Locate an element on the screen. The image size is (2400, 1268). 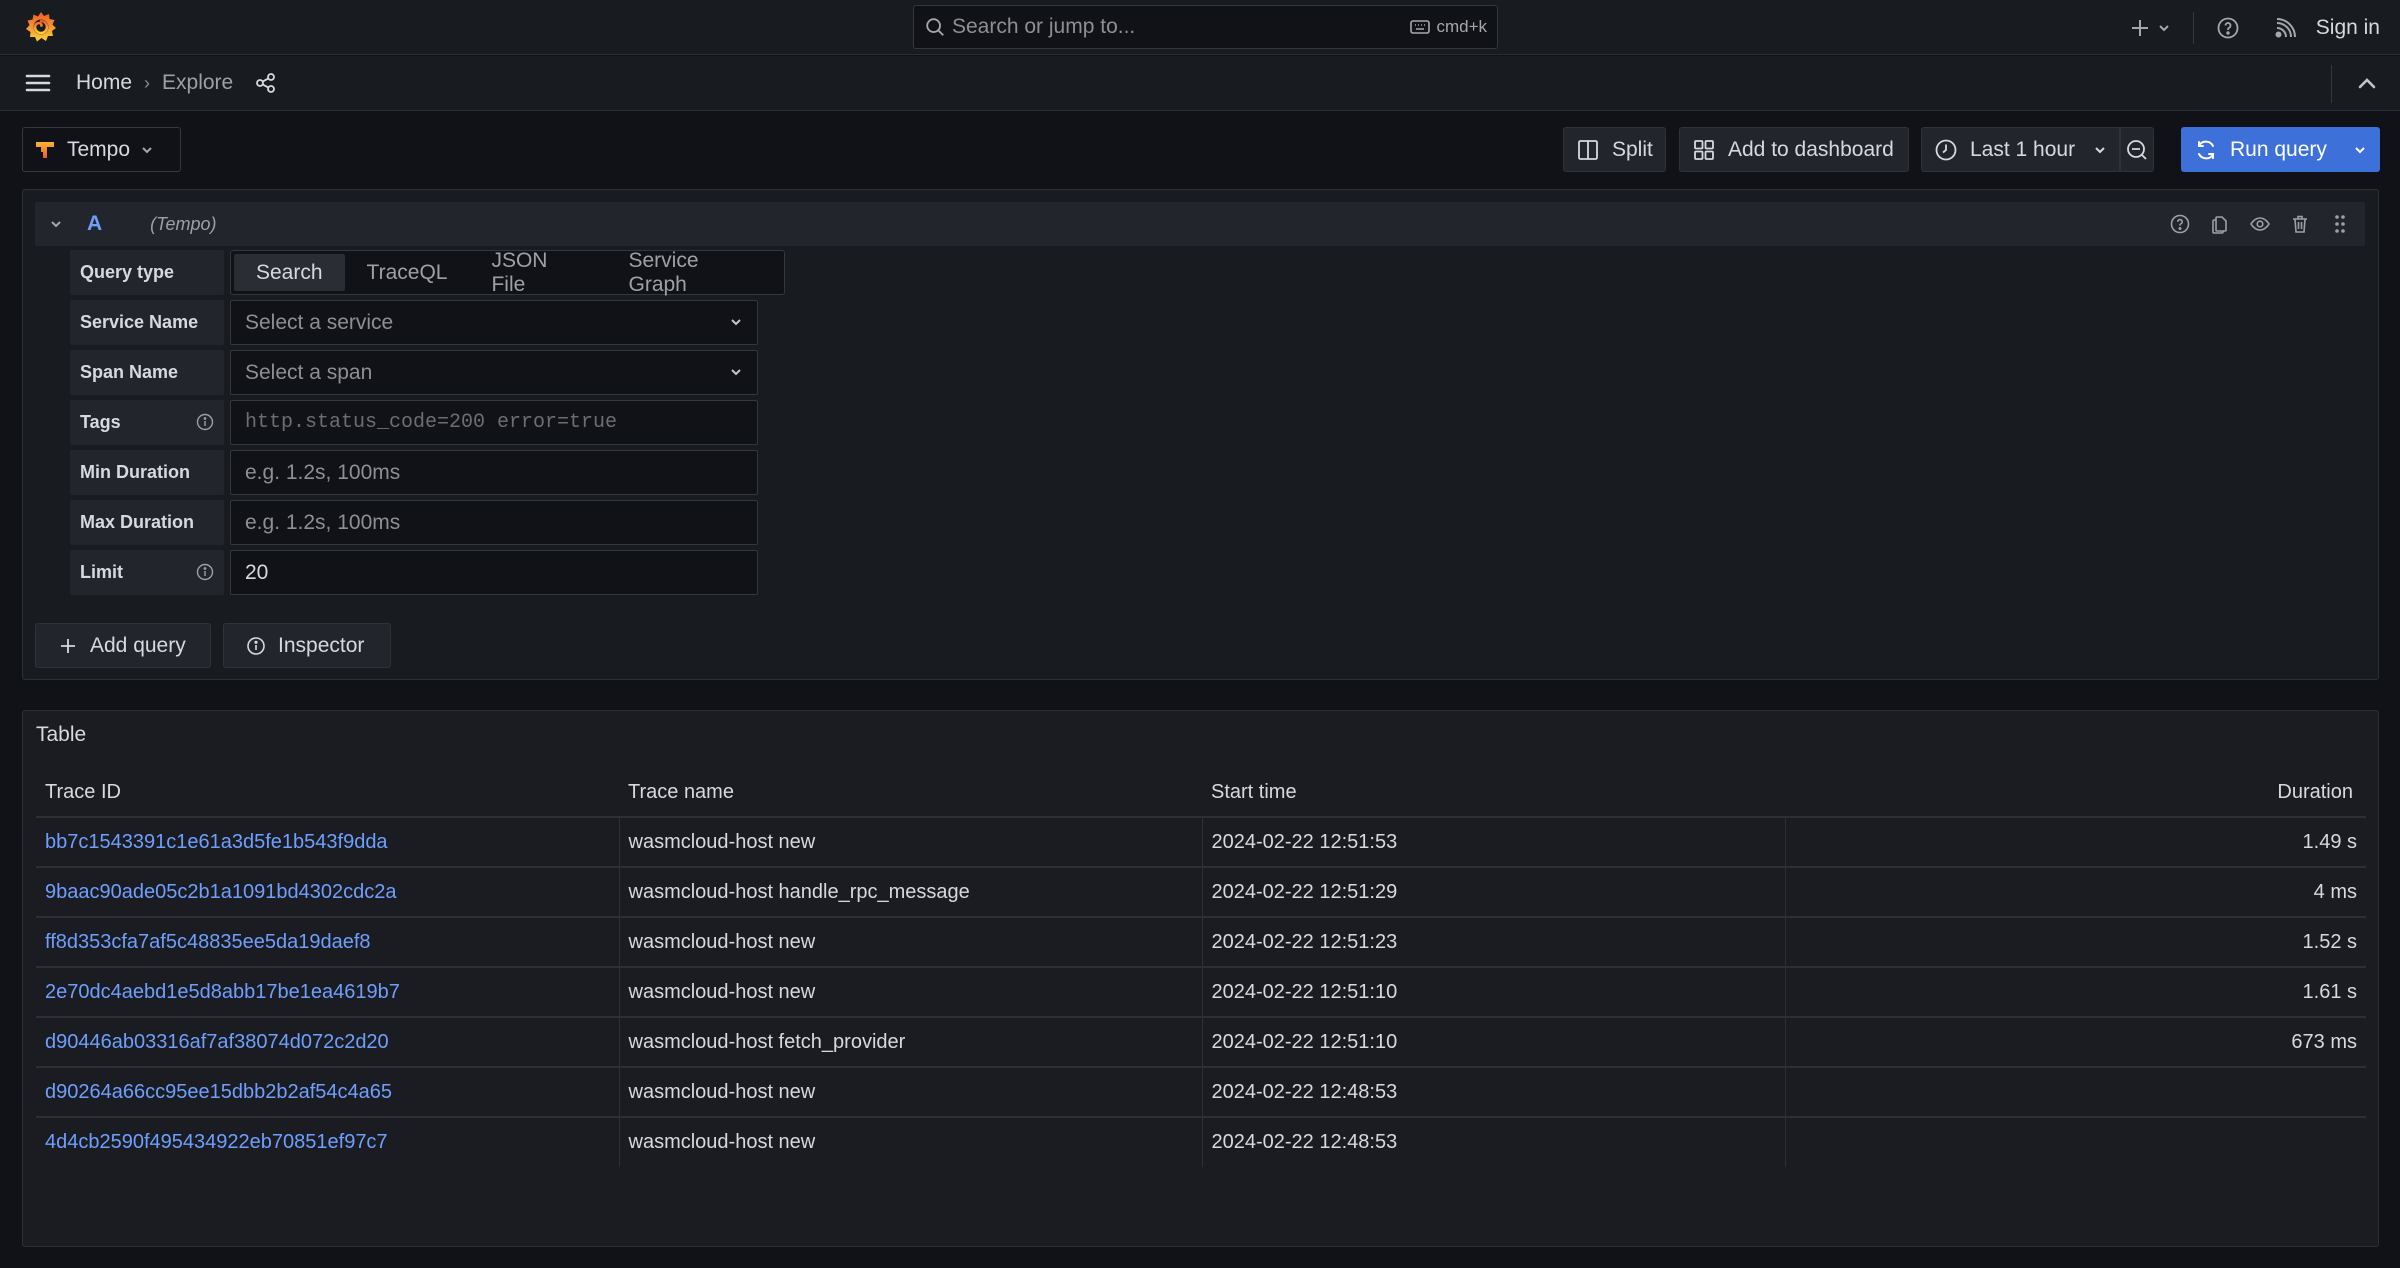
split-button: Split is located at coordinates (1614, 149).